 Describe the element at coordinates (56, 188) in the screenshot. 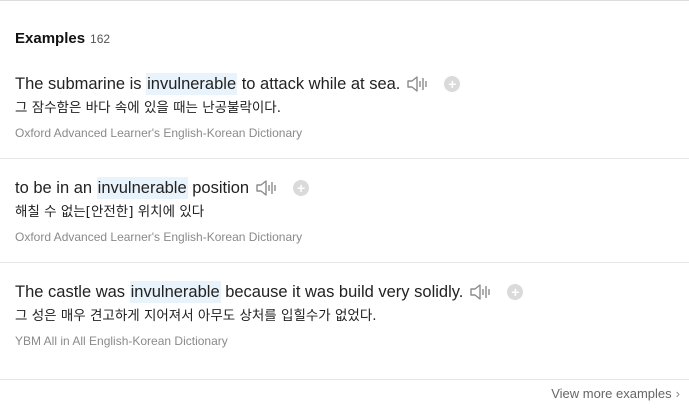

I see `sentence-text-before: to be in an` at that location.